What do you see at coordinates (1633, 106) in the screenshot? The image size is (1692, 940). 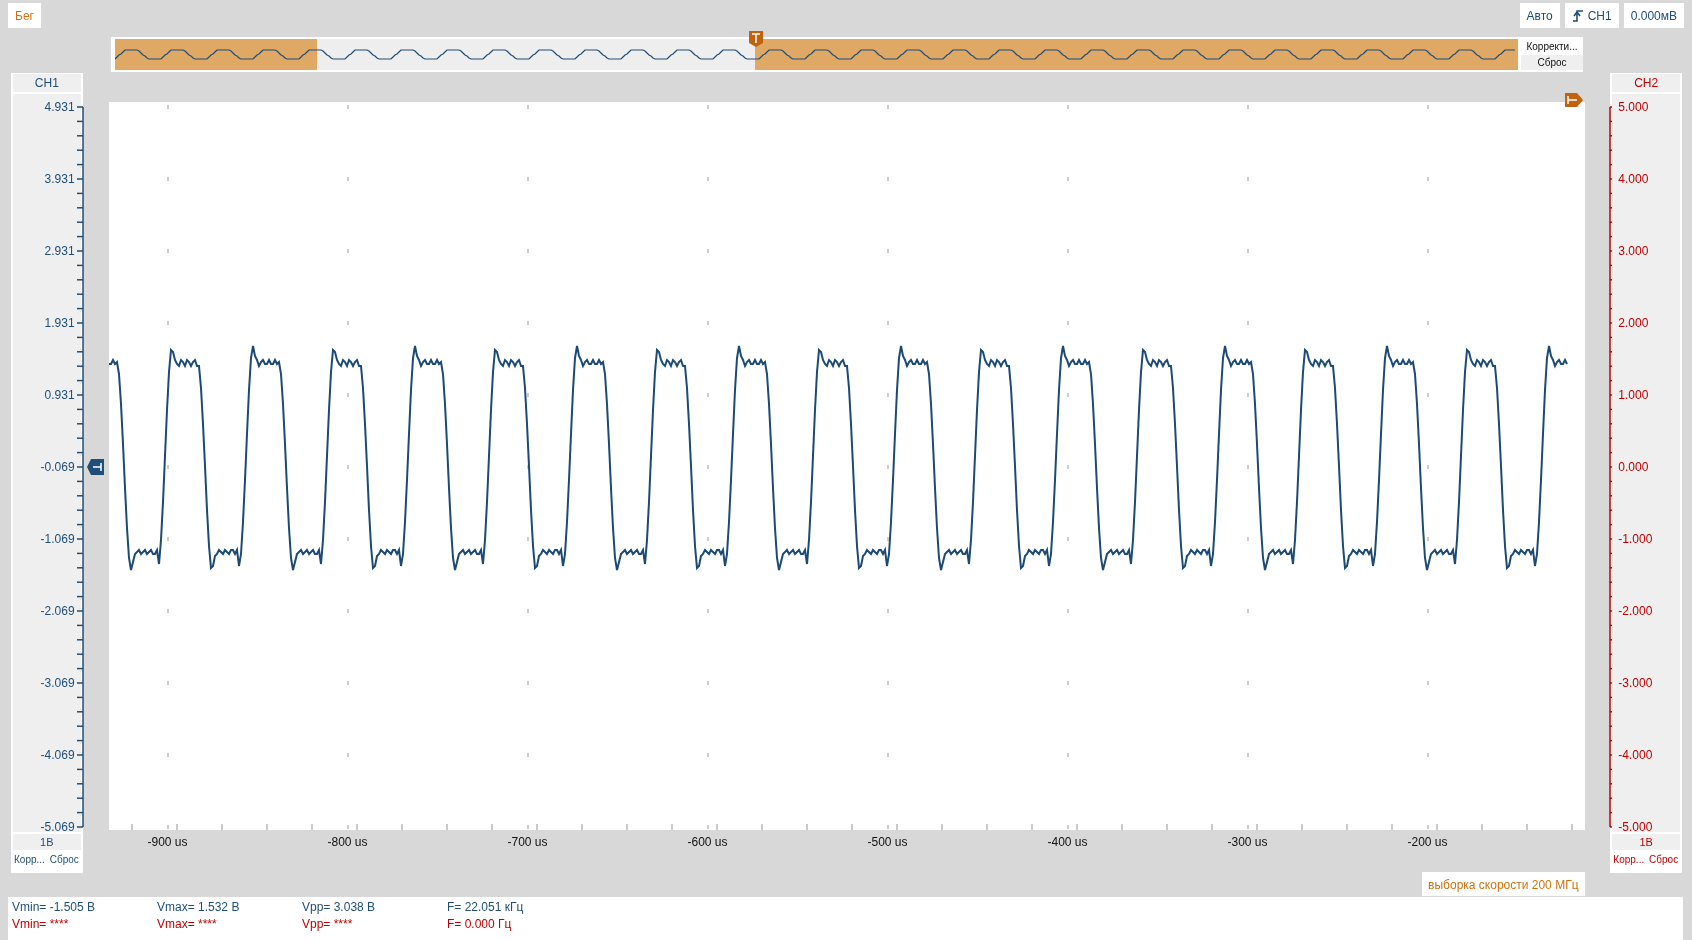 I see `axis-tick-label: 5.000` at bounding box center [1633, 106].